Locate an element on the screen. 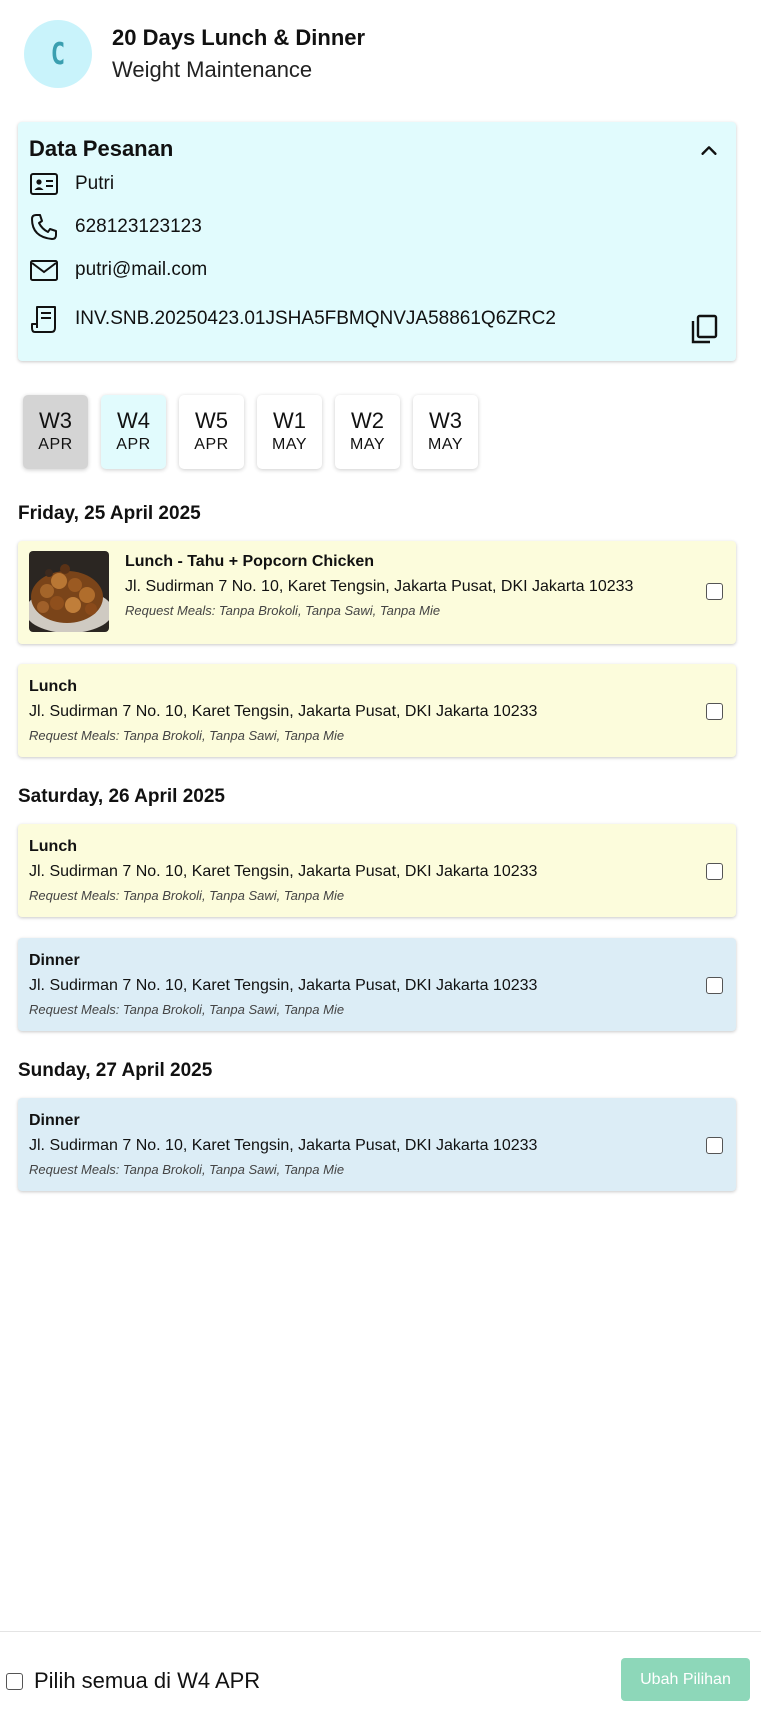  mail-icon is located at coordinates (44, 270).